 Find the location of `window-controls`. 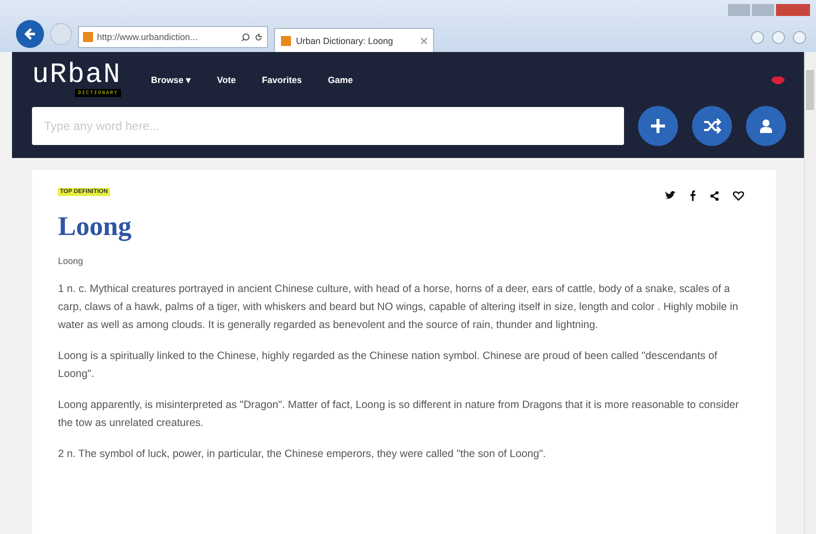

window-controls is located at coordinates (769, 10).